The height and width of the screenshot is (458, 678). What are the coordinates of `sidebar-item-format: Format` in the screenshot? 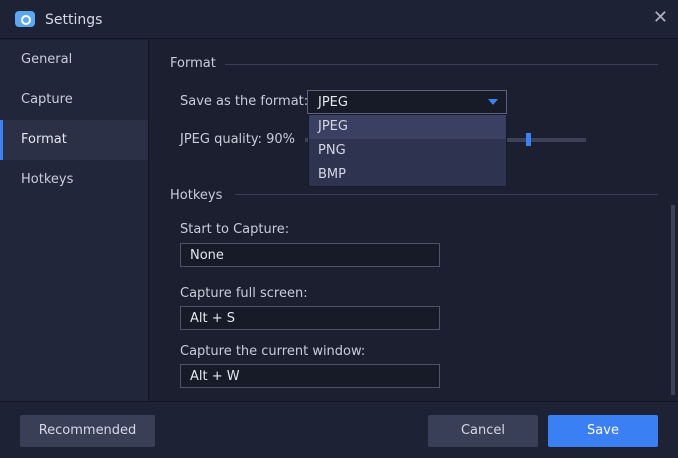 It's located at (74, 140).